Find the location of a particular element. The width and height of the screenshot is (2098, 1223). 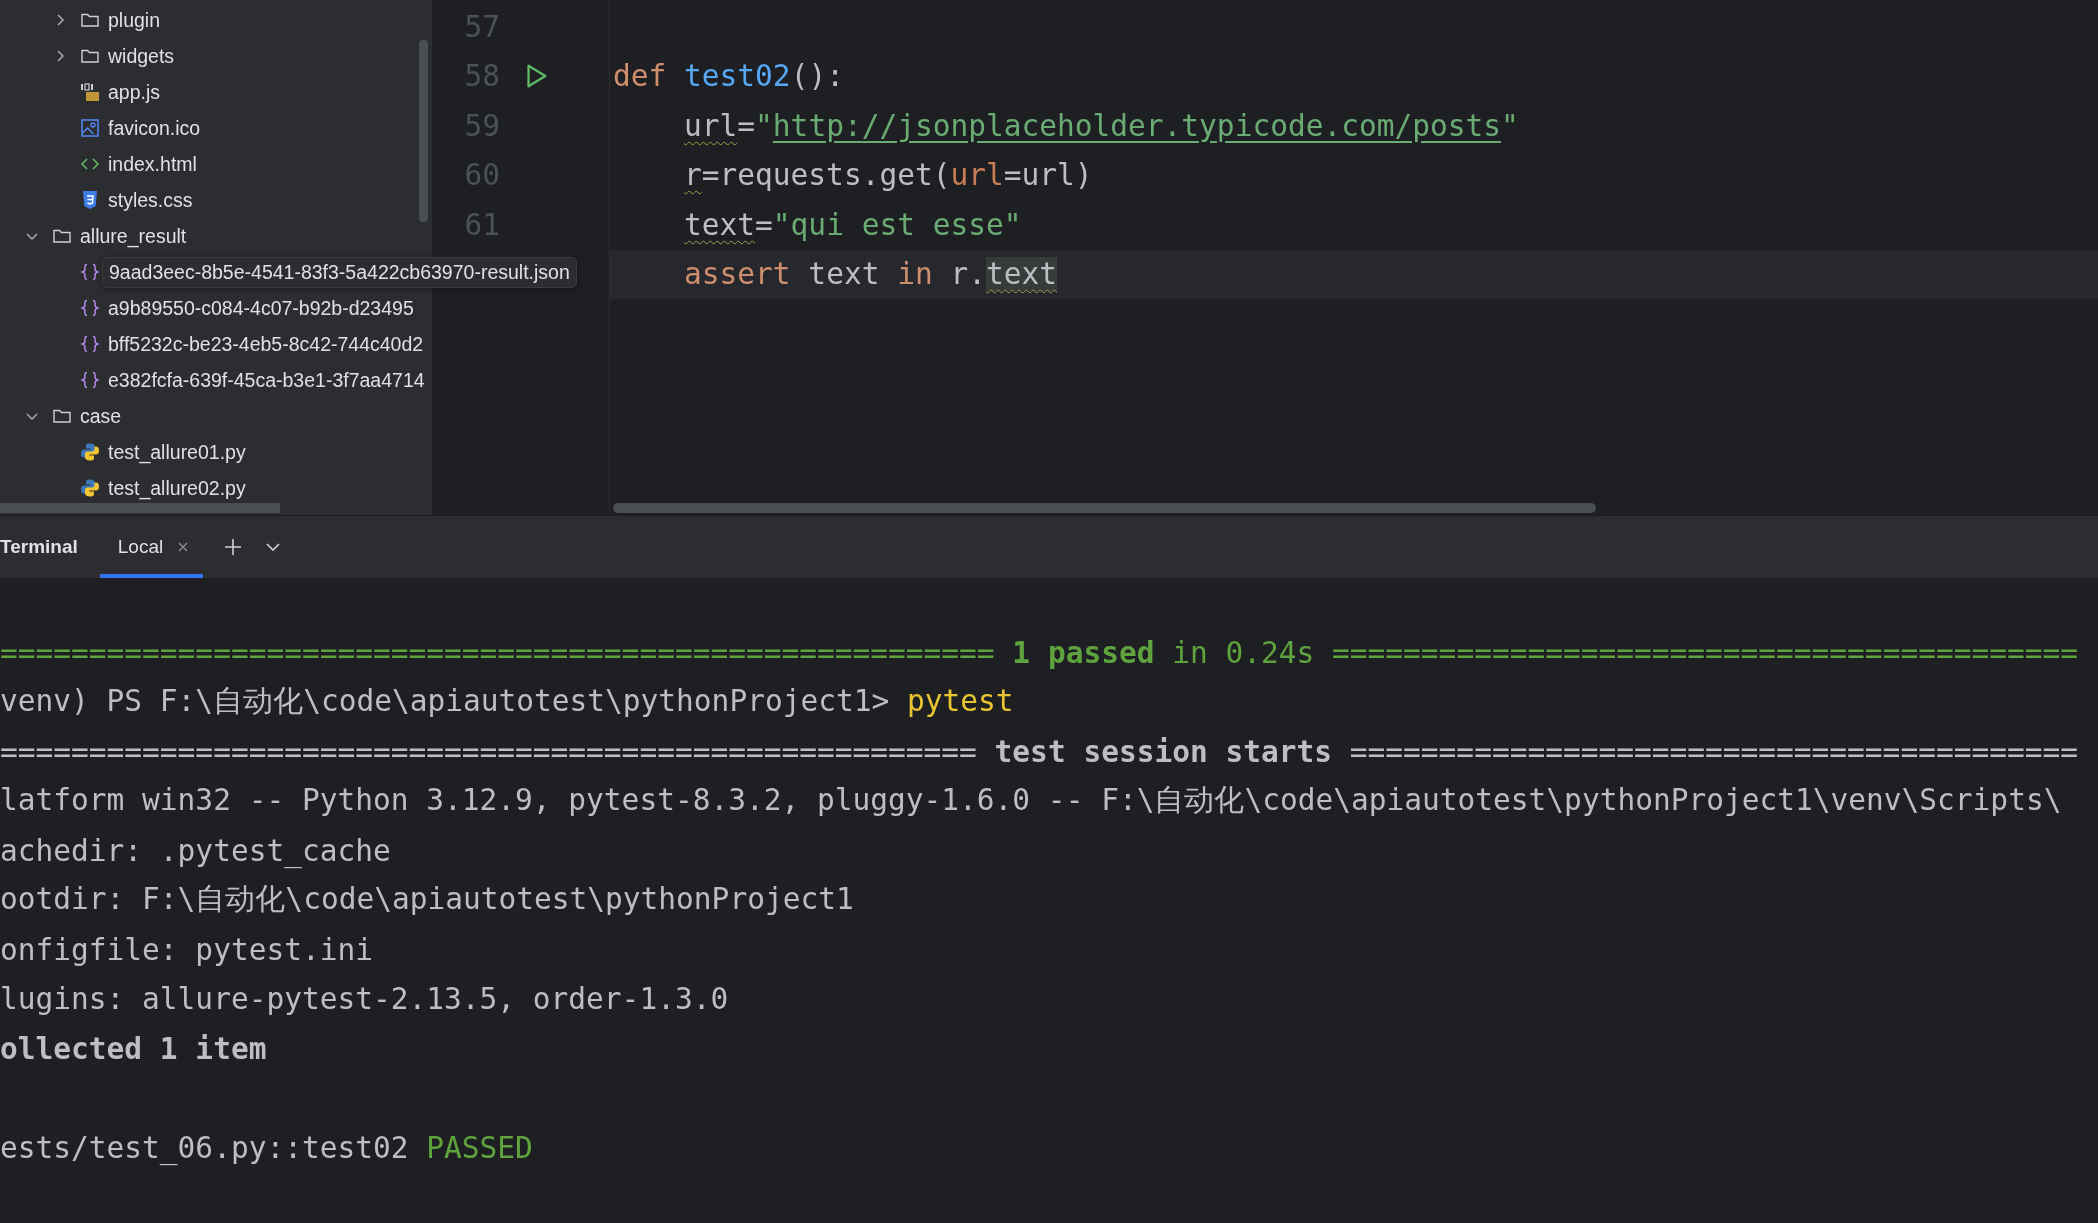

file-item: app.js is located at coordinates (134, 92).